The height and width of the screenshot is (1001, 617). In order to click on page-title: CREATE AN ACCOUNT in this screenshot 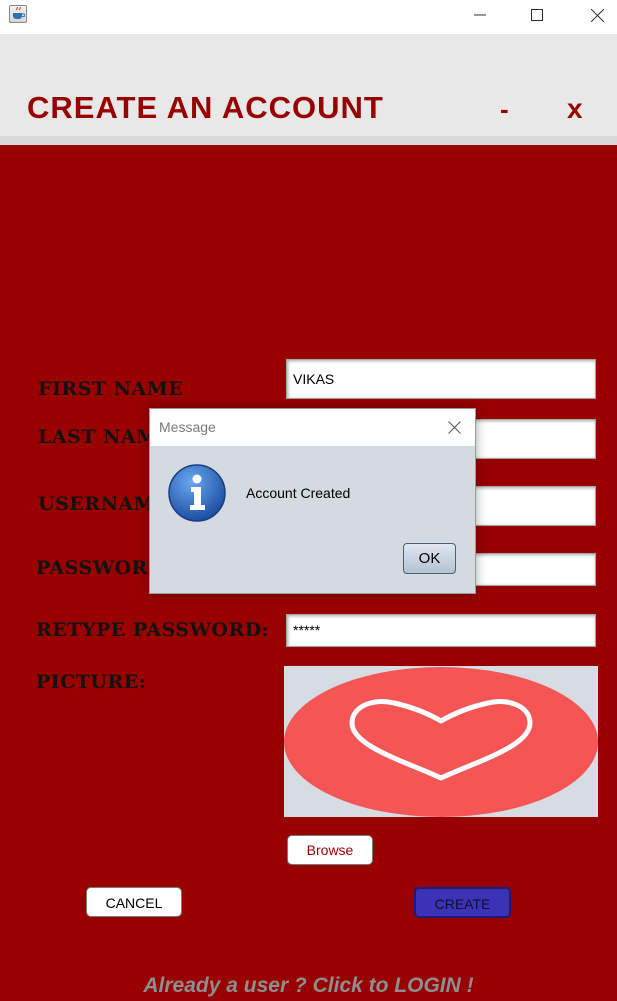, I will do `click(205, 107)`.